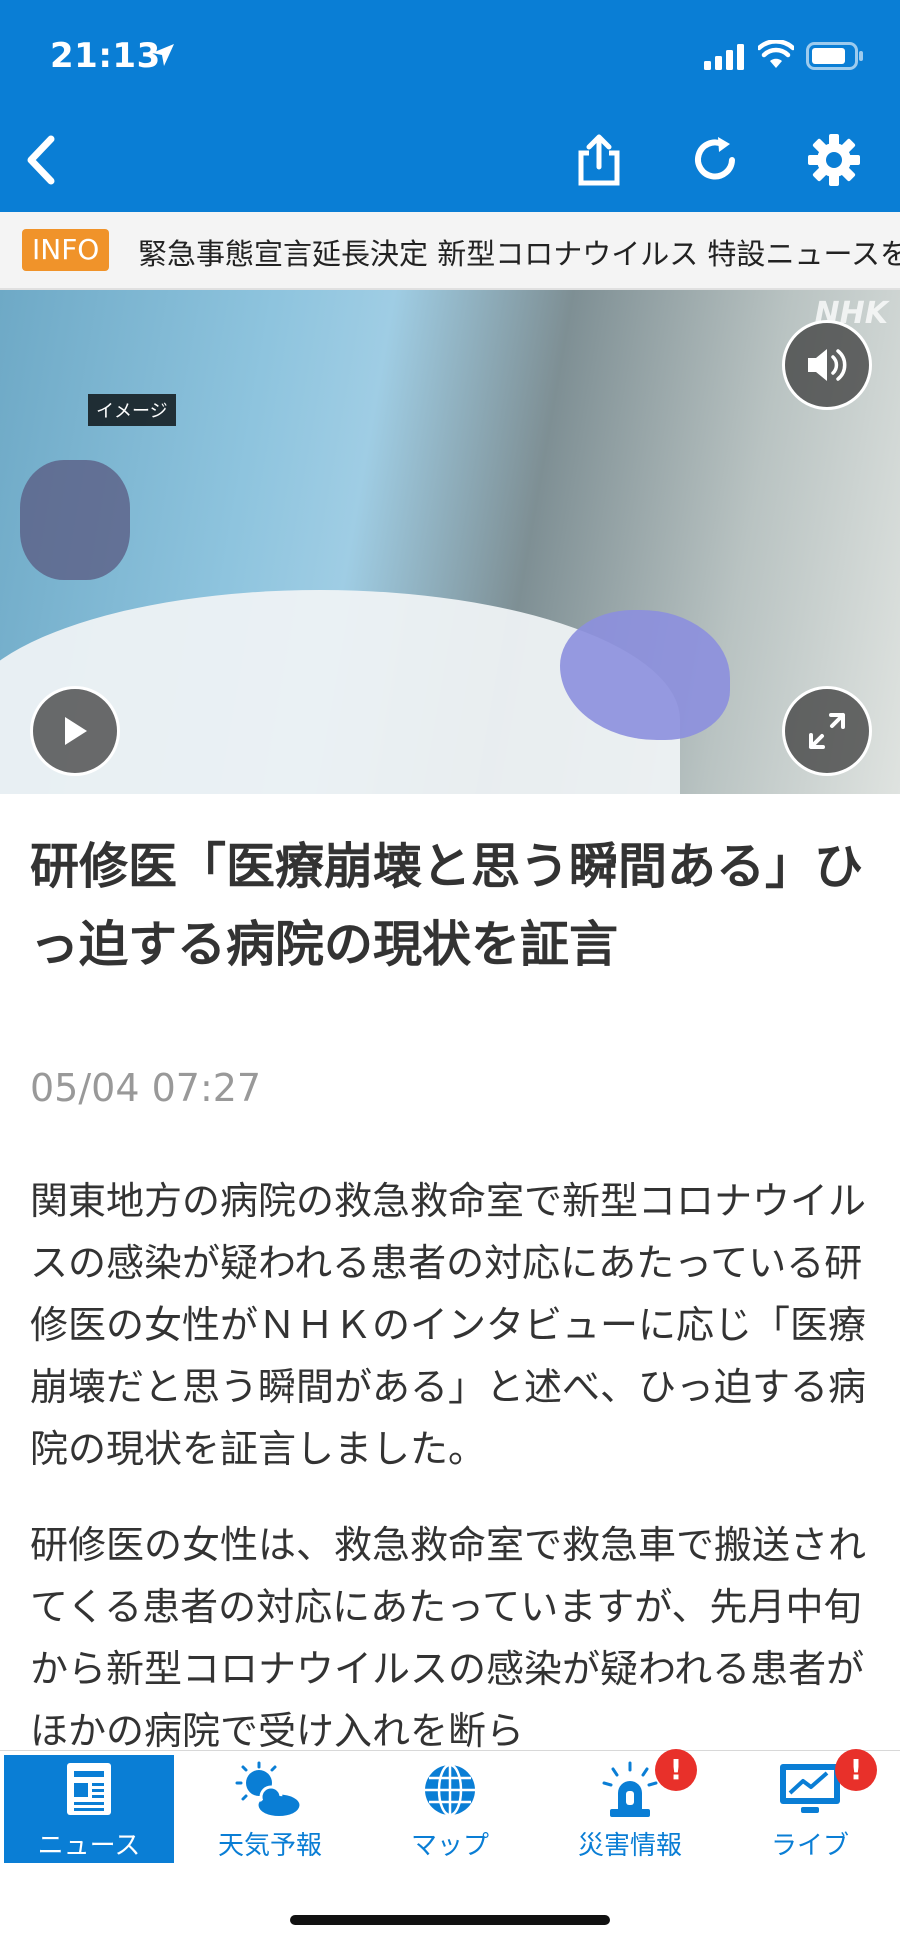 The height and width of the screenshot is (1949, 900). I want to click on settings-button, so click(834, 160).